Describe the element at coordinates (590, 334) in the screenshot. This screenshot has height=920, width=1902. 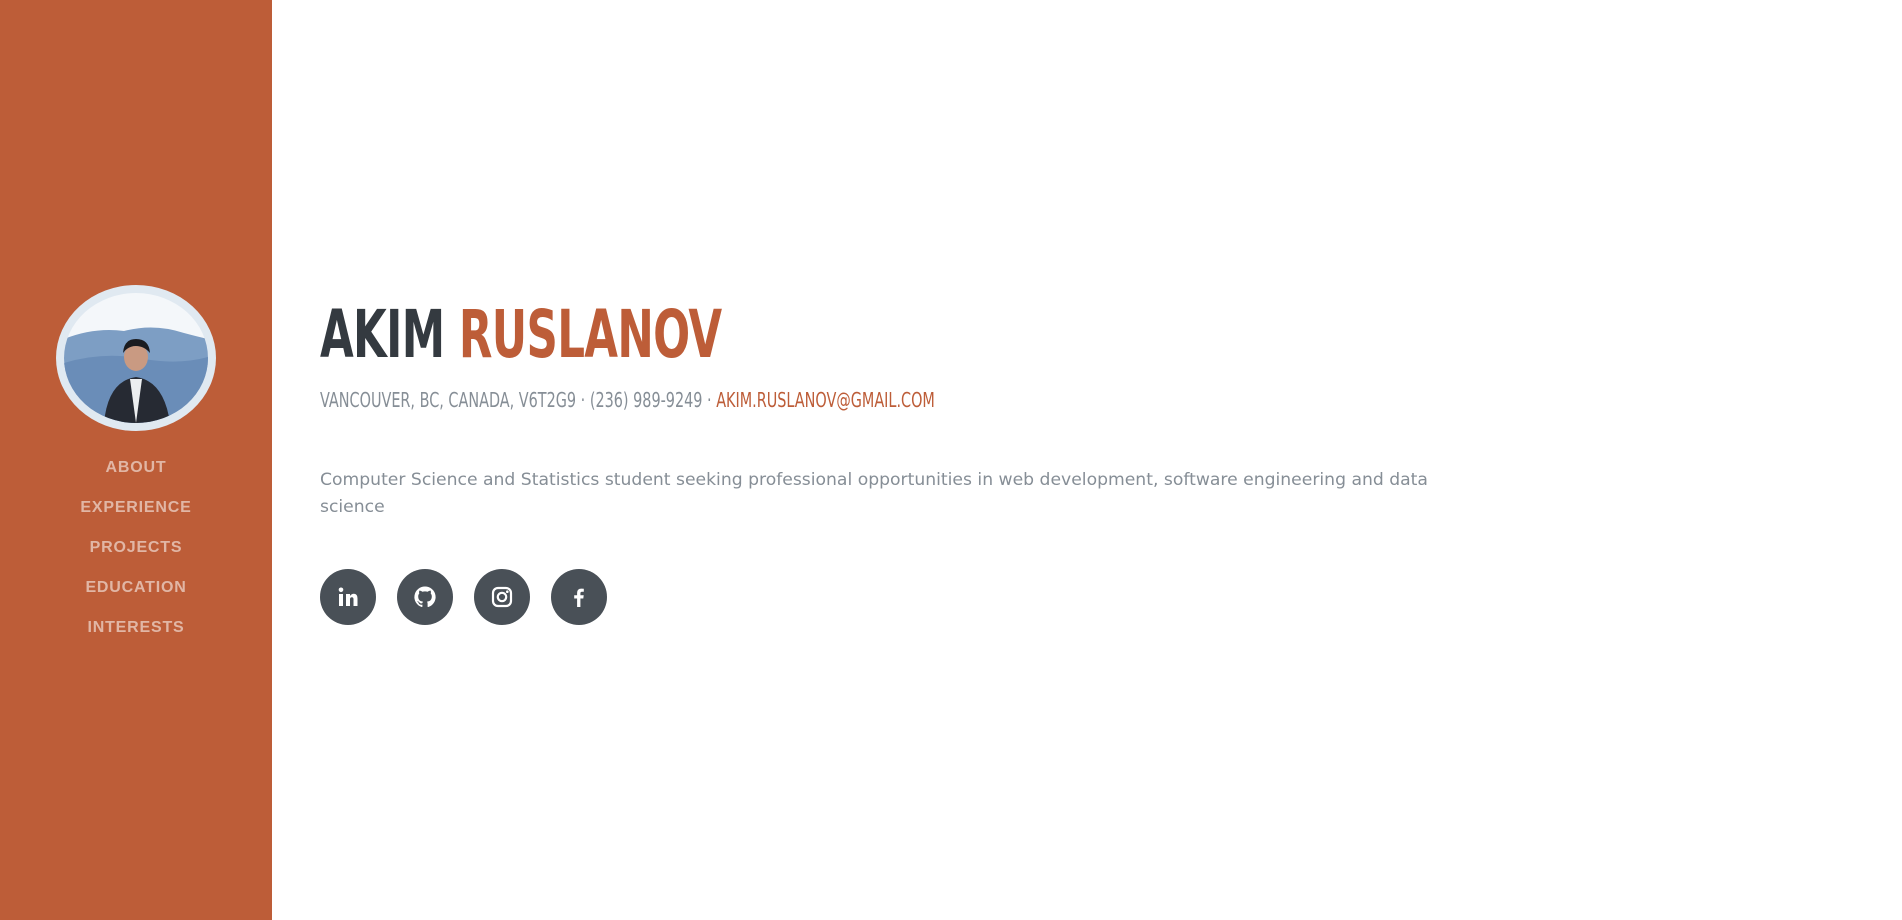
I see `last-name: Ruslanov` at that location.